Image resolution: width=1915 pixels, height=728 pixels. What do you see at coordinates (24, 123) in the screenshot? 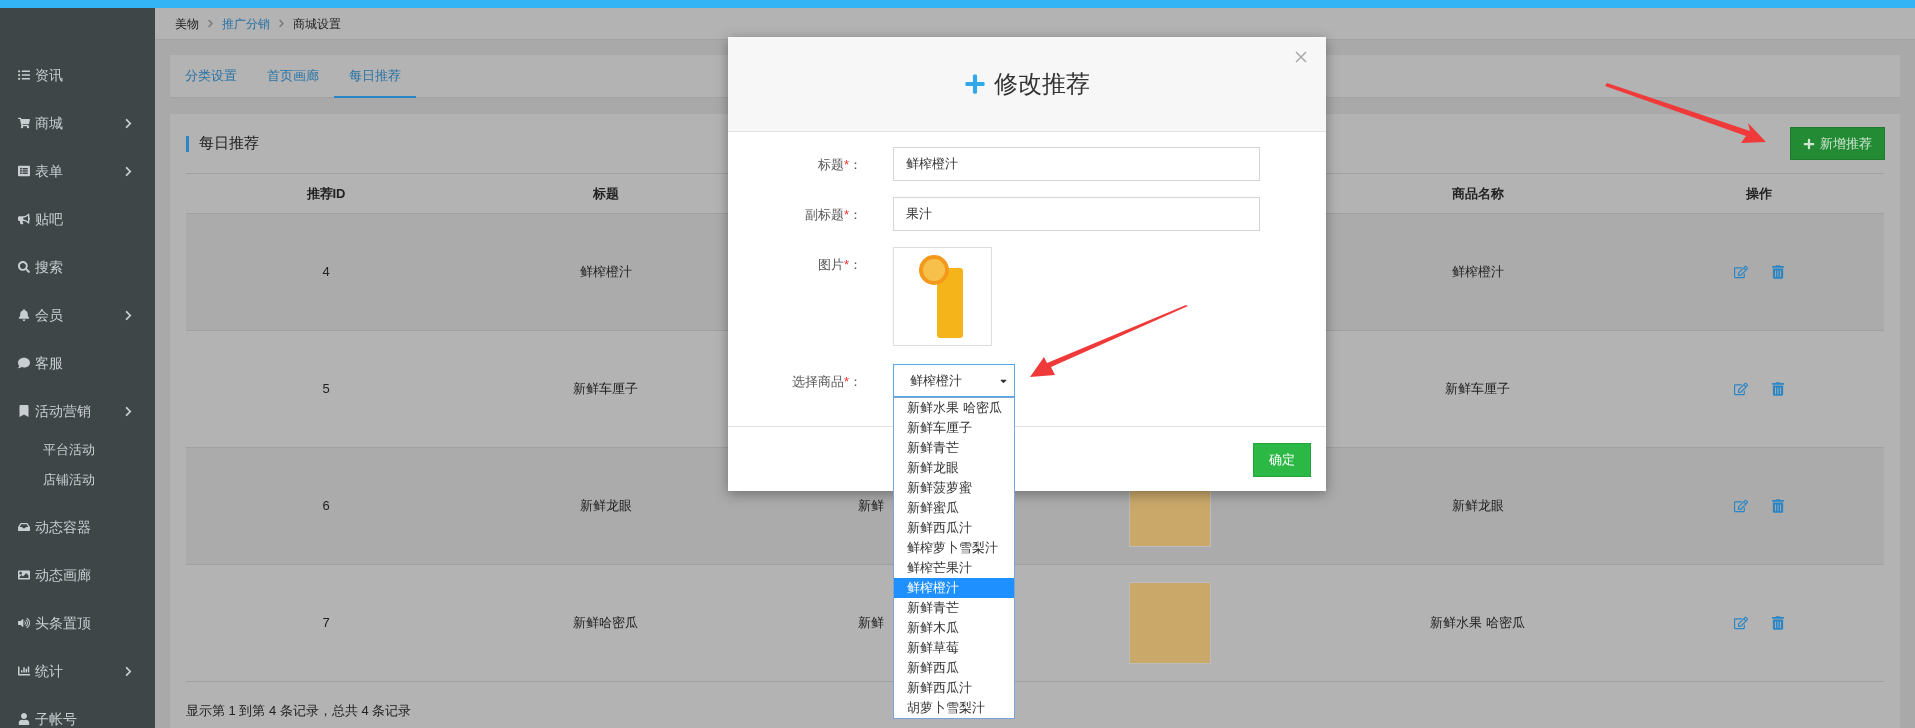
I see `cart-icon` at bounding box center [24, 123].